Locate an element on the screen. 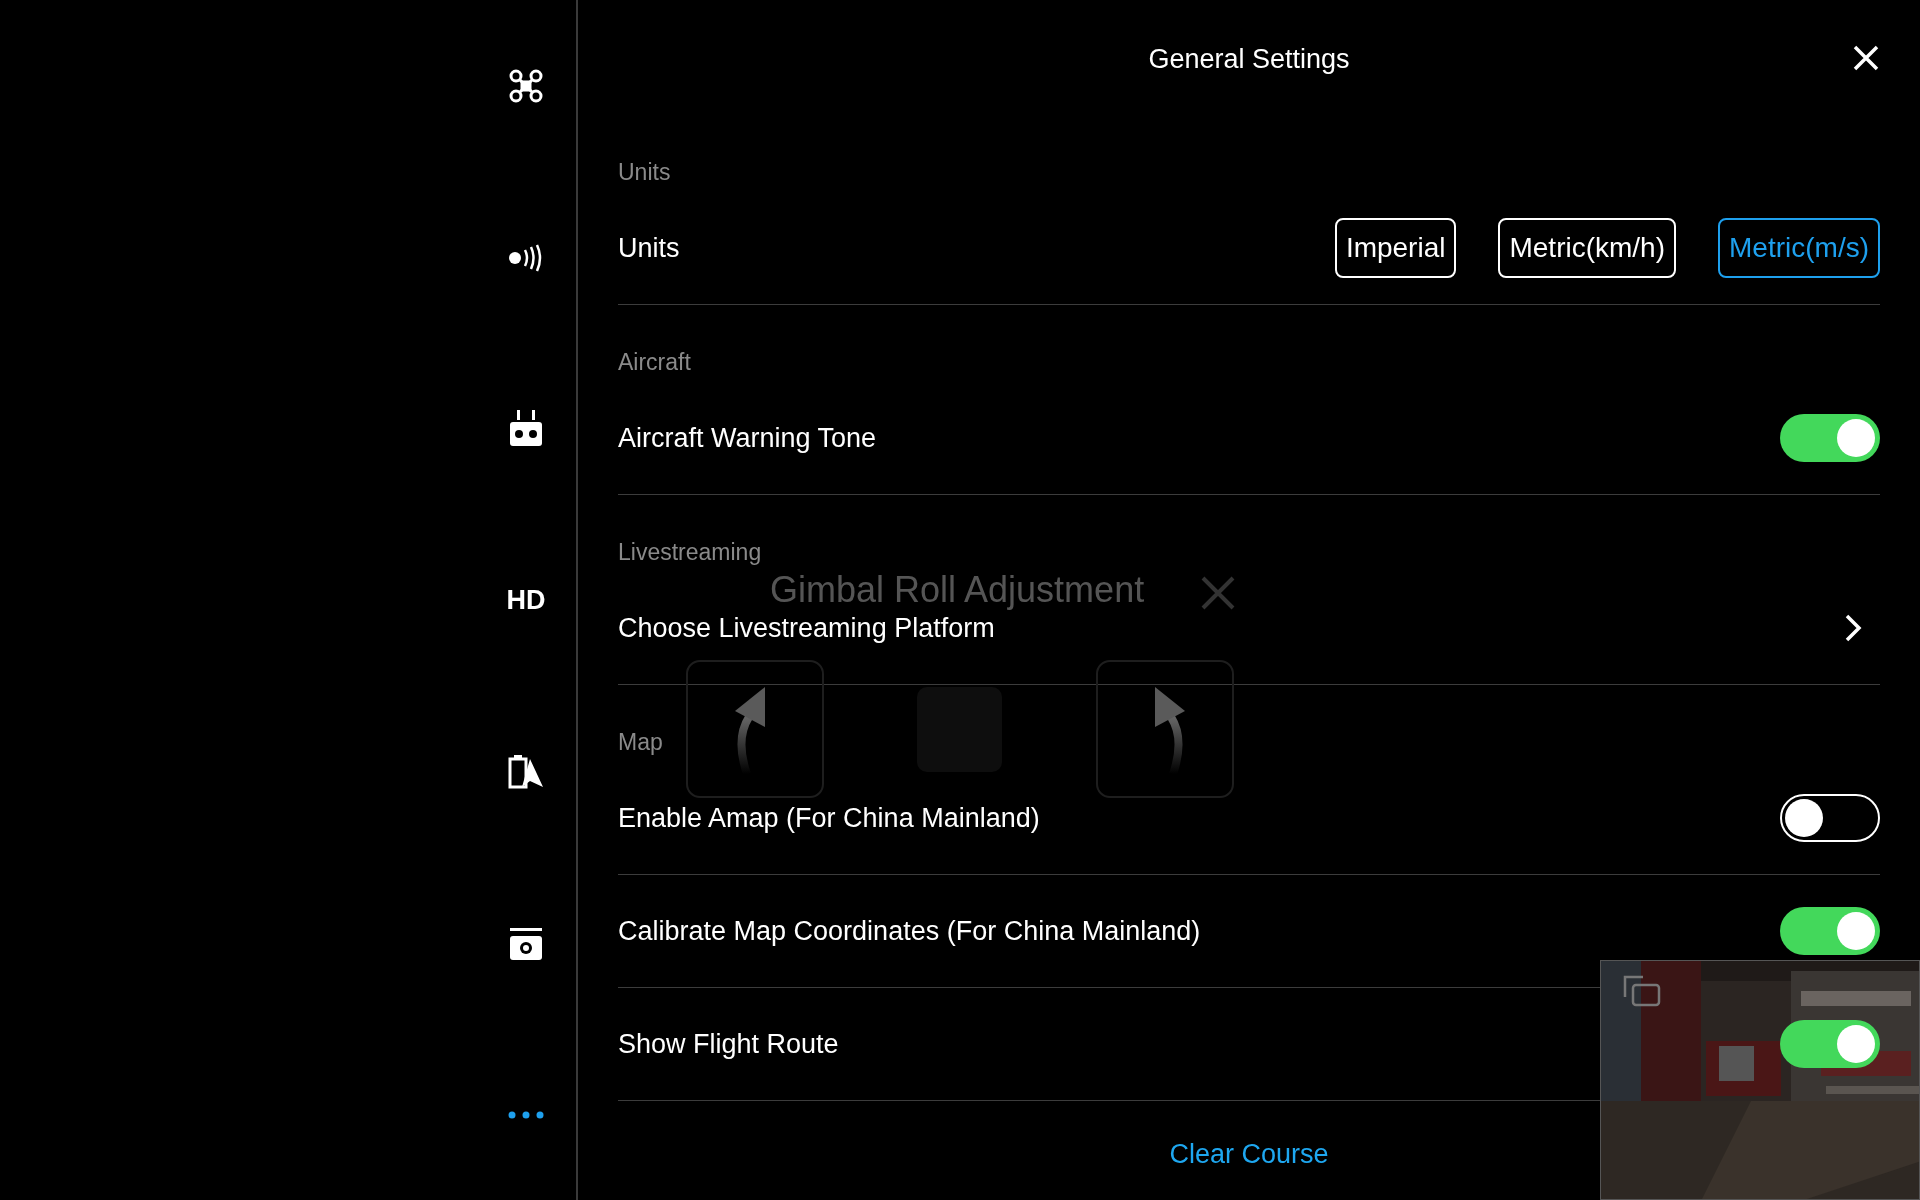 This screenshot has width=1920, height=1200. rotate-left-button is located at coordinates (755, 729).